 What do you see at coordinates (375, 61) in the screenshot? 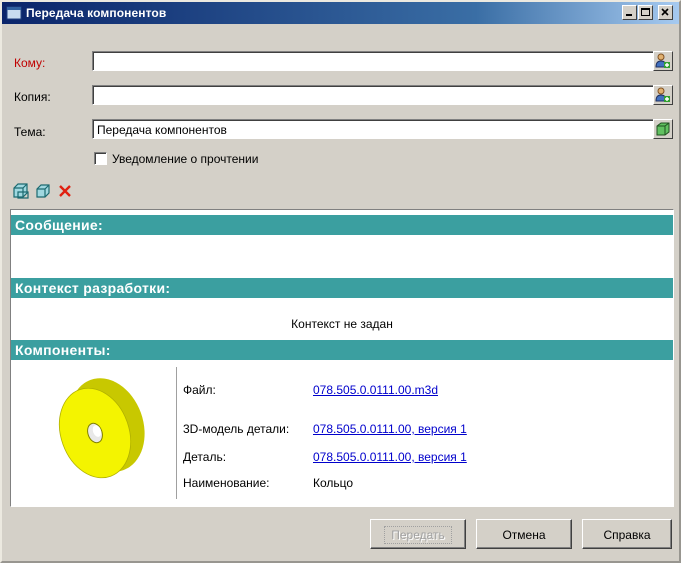
I see `to-field` at bounding box center [375, 61].